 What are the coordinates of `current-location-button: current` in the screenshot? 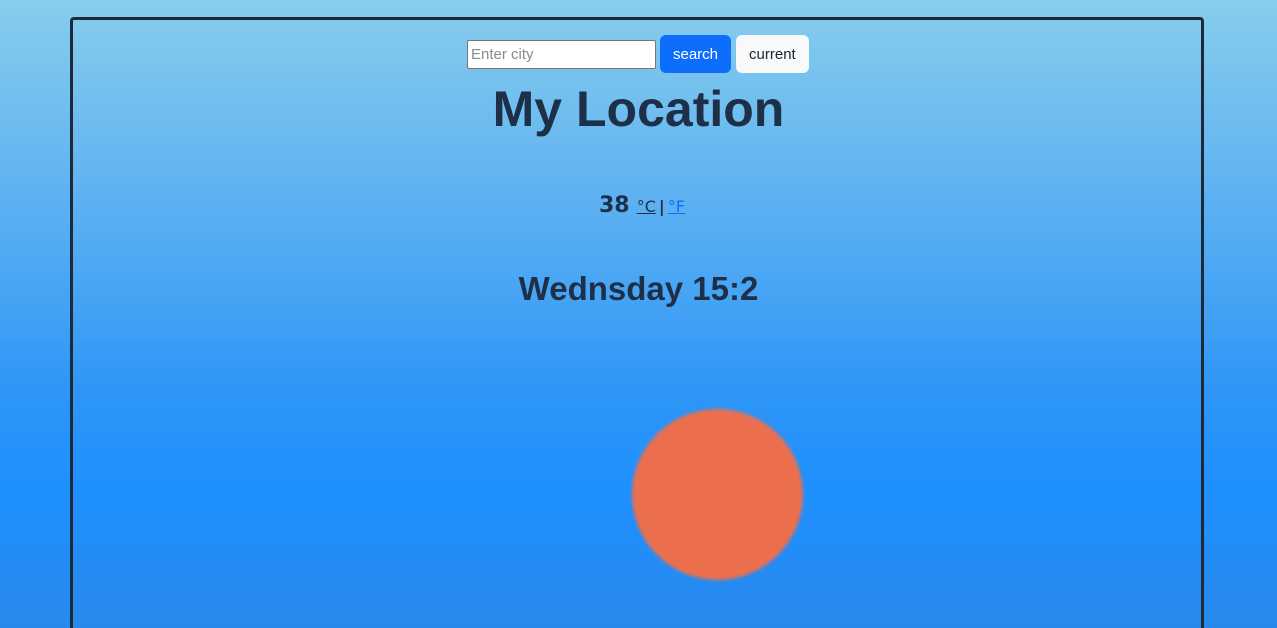 It's located at (772, 54).